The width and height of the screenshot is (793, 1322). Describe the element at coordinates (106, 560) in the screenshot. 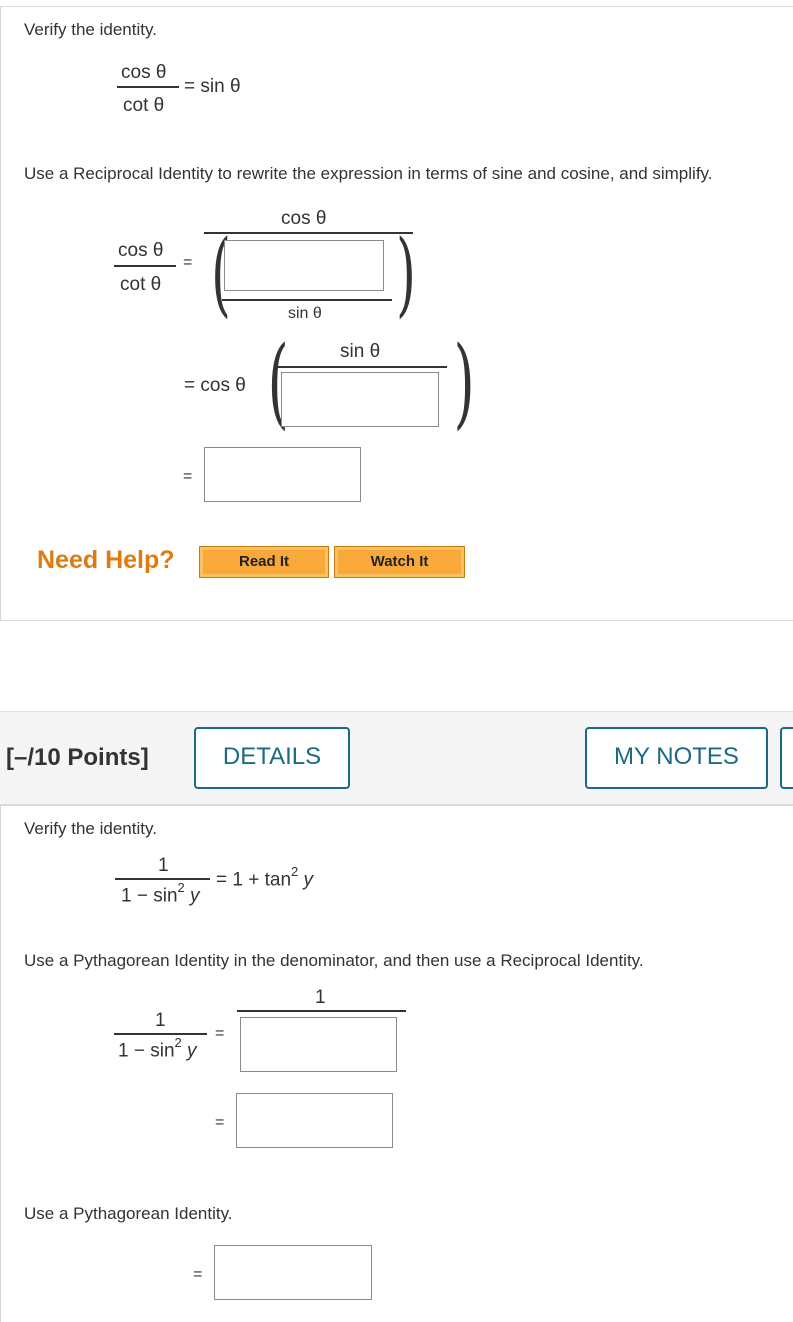

I see `need-help-label: Need Help?` at that location.